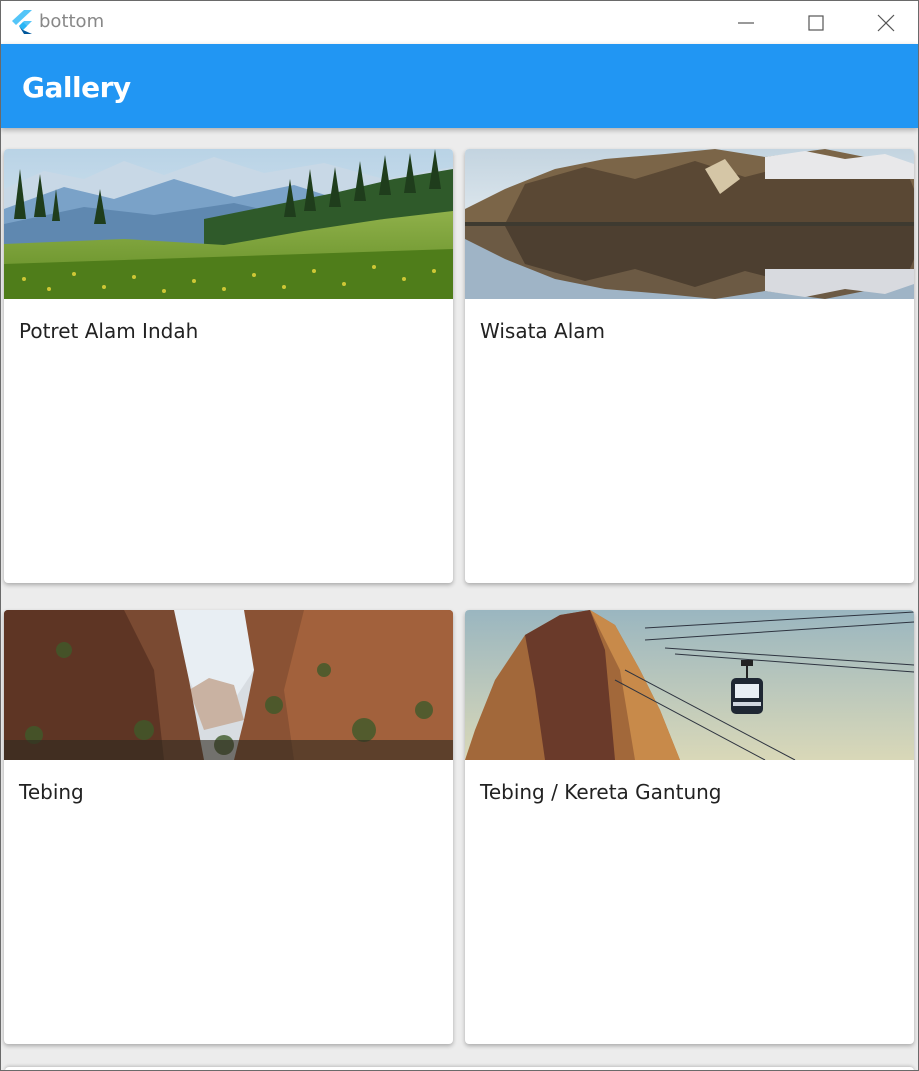 The image size is (919, 1071). Describe the element at coordinates (601, 792) in the screenshot. I see `card-title: Tebing / Kereta Gantung` at that location.